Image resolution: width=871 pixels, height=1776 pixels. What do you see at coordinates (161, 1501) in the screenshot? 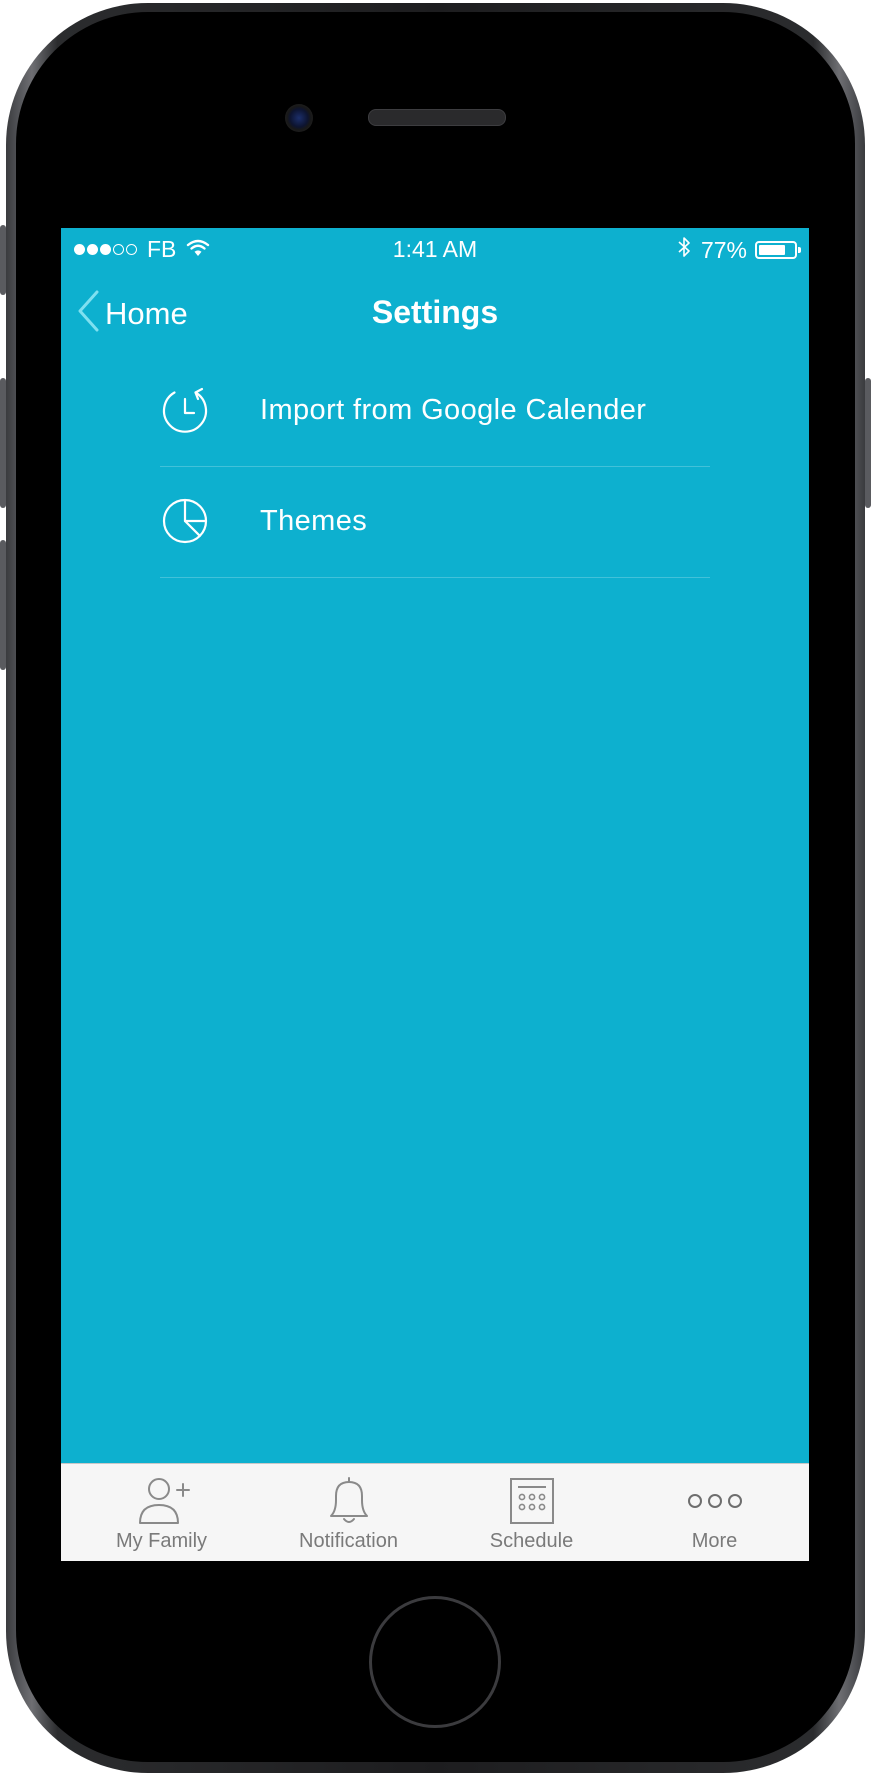
I see `add-person-icon` at bounding box center [161, 1501].